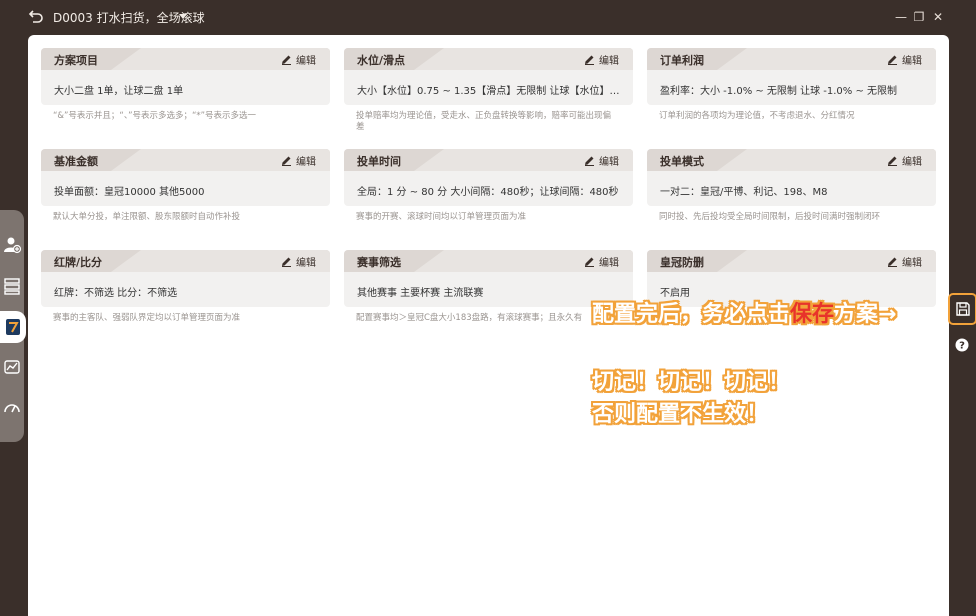 The image size is (976, 616). Describe the element at coordinates (488, 278) in the screenshot. I see `card-box: 赛事筛选 编辑 其他赛事 主要杯赛 主流联赛` at that location.